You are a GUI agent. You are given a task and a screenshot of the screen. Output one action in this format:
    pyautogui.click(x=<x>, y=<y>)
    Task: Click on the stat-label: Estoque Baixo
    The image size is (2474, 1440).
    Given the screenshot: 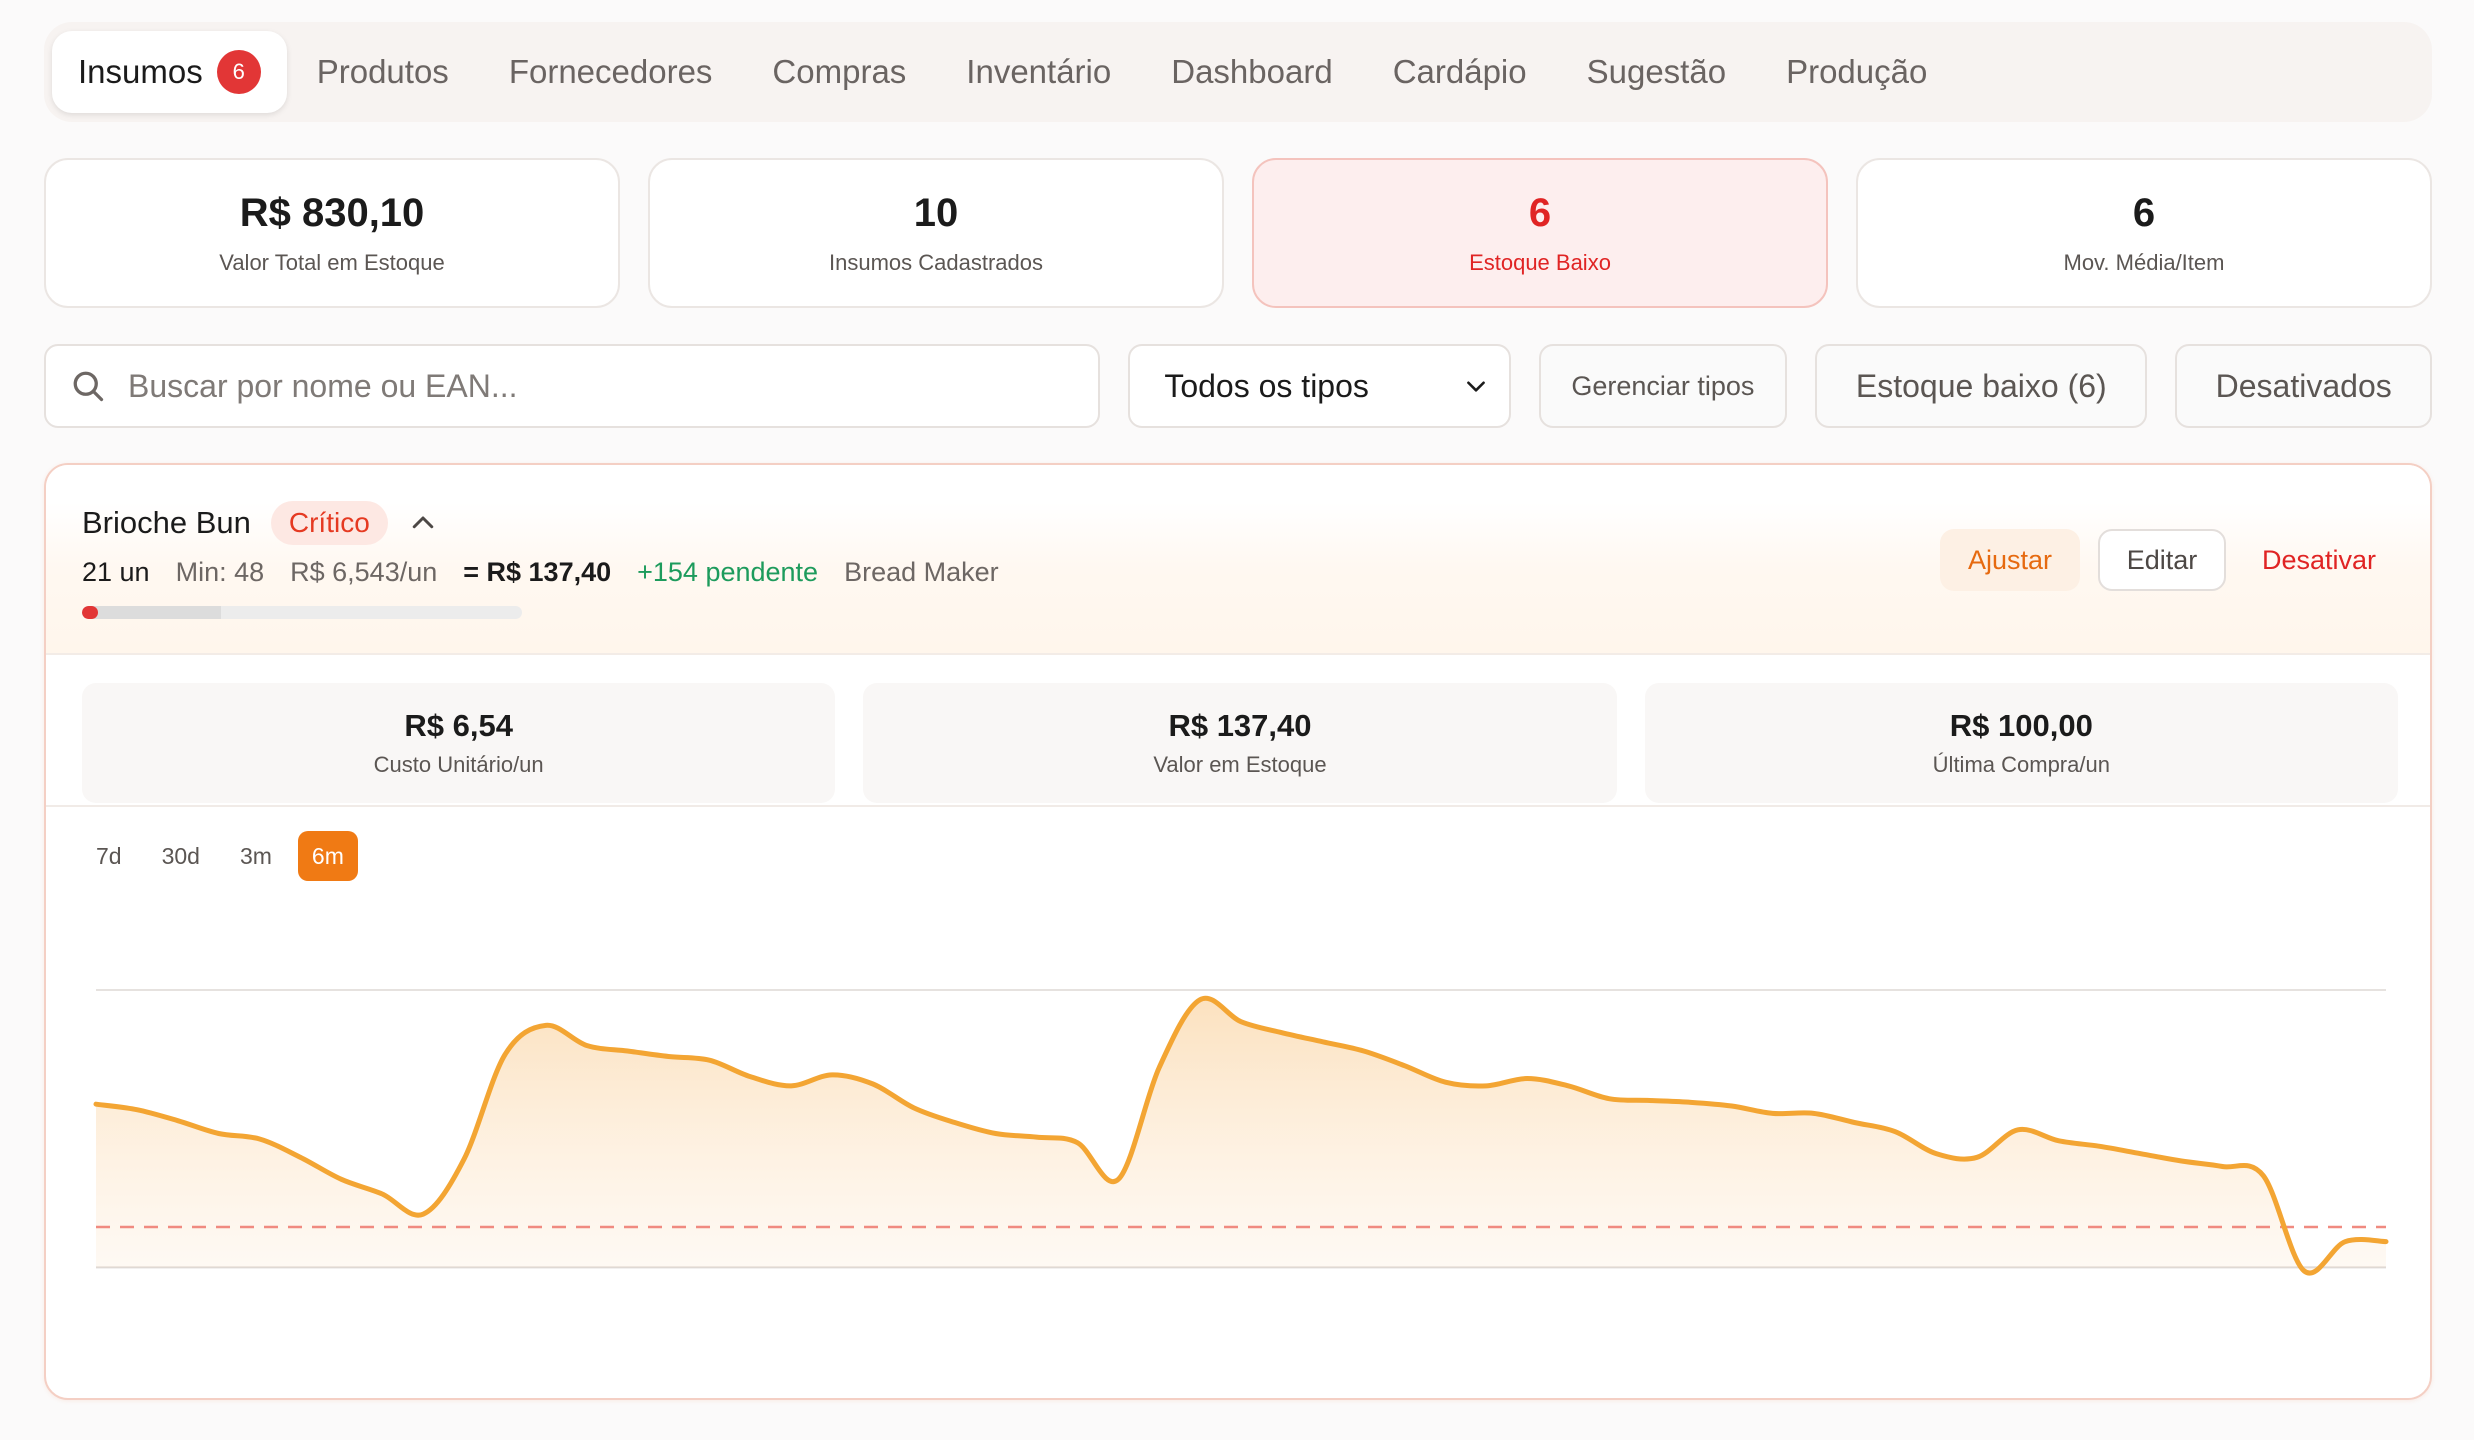 What is the action you would take?
    pyautogui.click(x=1540, y=262)
    